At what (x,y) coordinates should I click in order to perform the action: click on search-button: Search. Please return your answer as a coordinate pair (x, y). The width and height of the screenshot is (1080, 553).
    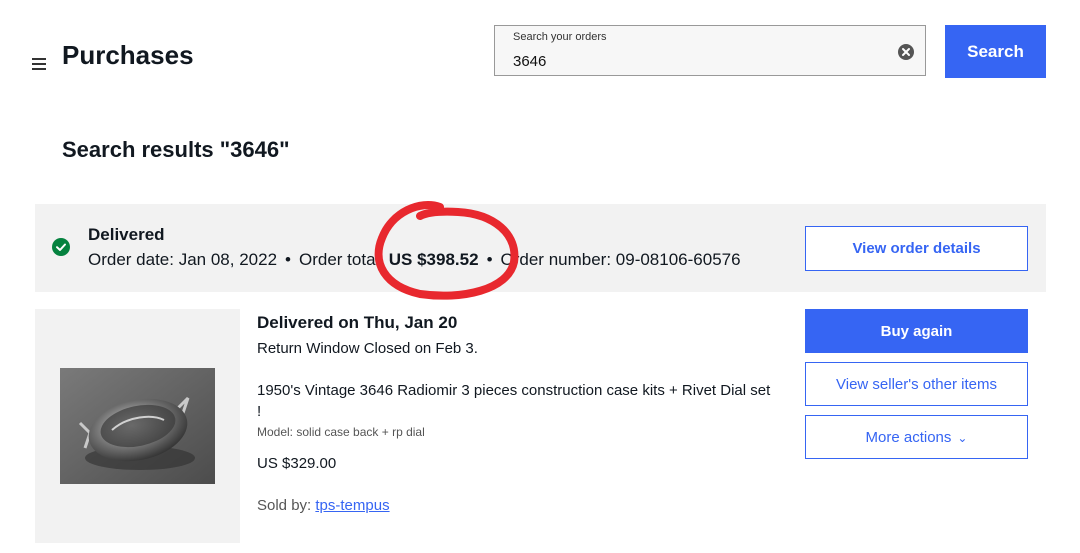
    Looking at the image, I should click on (995, 51).